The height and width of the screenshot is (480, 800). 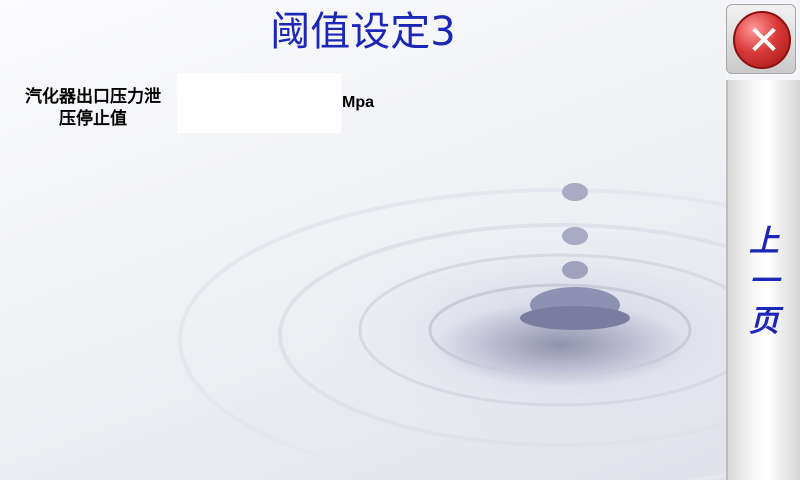 What do you see at coordinates (93, 97) in the screenshot?
I see `parameter-label-line1: 汽化器出口压力泄` at bounding box center [93, 97].